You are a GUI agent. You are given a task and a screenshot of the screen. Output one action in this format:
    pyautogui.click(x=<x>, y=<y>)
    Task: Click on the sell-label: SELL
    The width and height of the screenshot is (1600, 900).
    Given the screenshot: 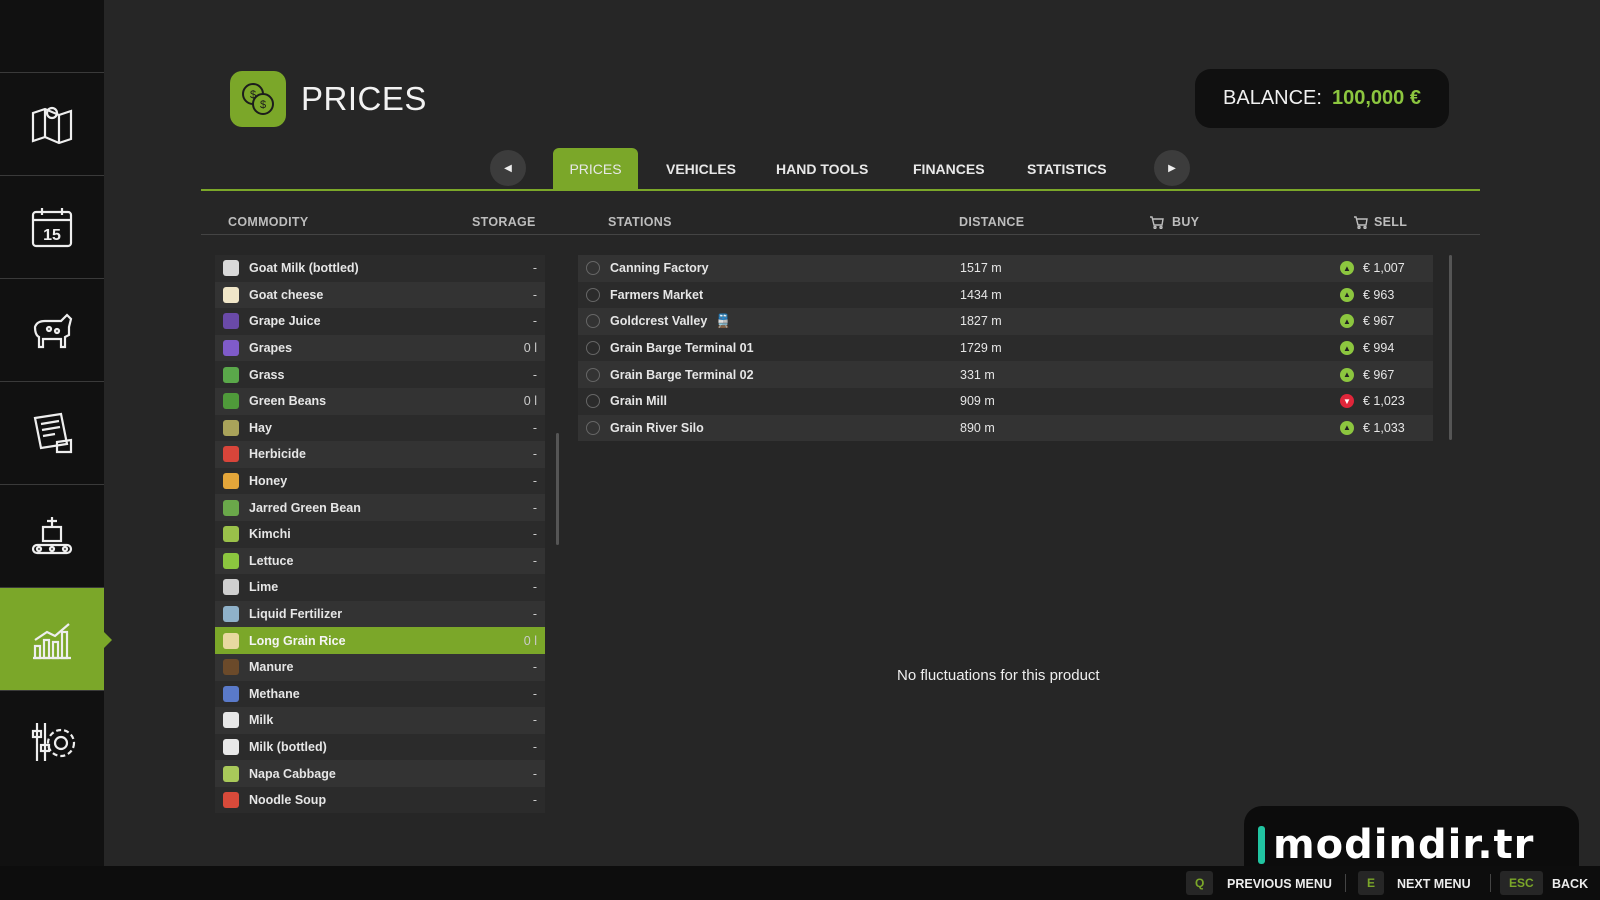 What is the action you would take?
    pyautogui.click(x=1391, y=222)
    